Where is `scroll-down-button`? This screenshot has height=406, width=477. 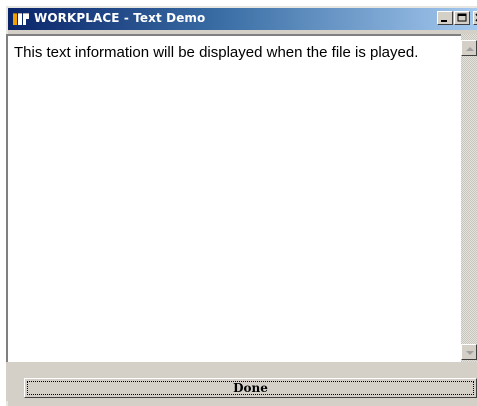 scroll-down-button is located at coordinates (469, 352).